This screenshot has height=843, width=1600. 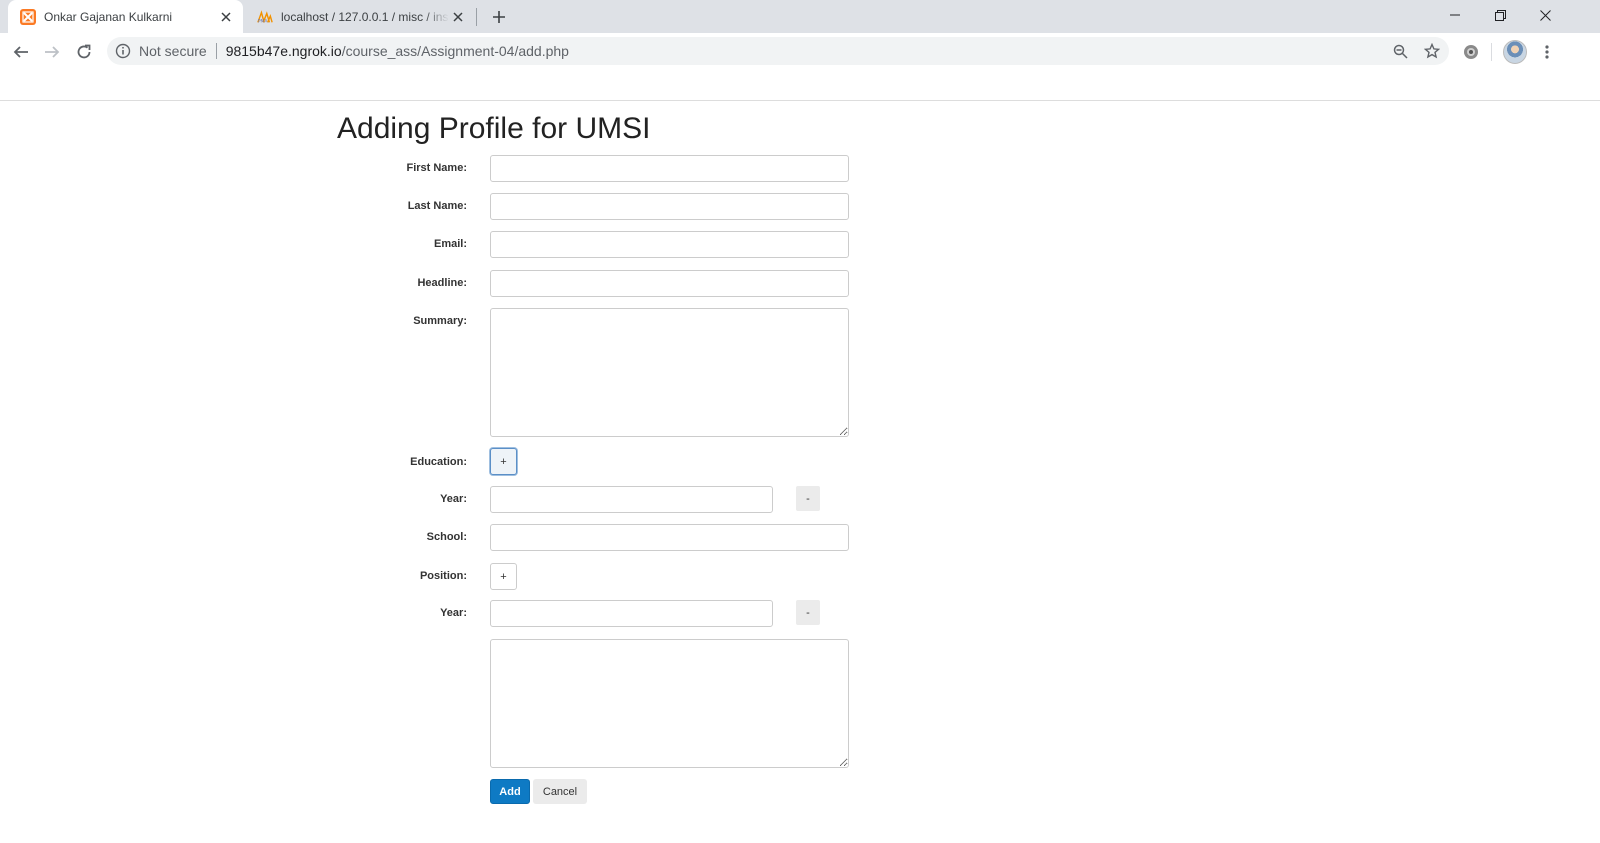 I want to click on headline-label: Headline:, so click(x=442, y=283).